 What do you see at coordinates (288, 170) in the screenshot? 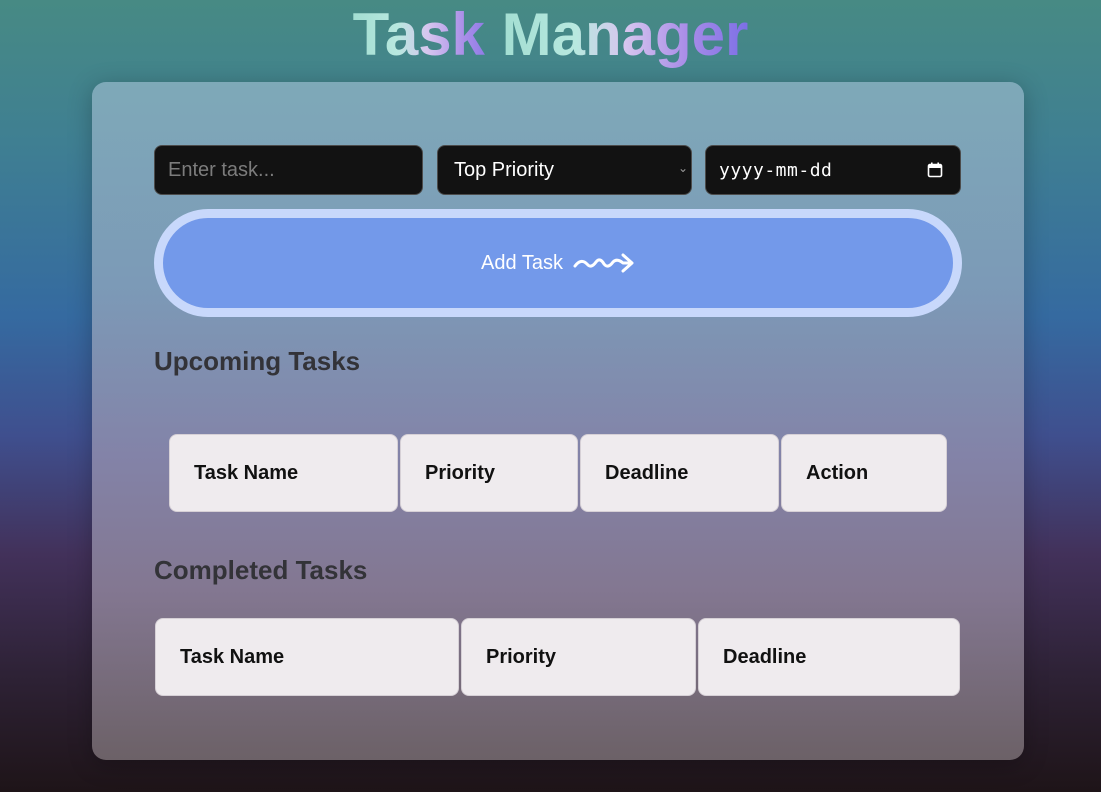
I see `task-input` at bounding box center [288, 170].